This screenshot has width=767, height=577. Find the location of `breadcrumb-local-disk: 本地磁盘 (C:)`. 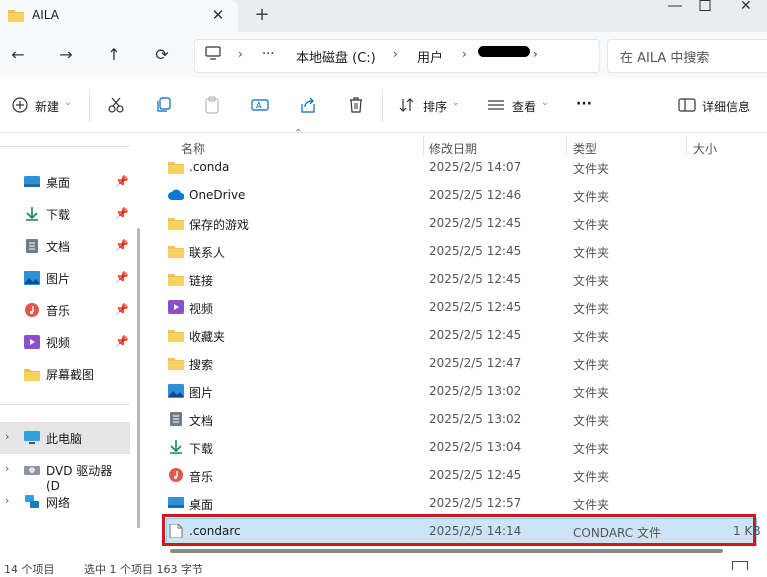

breadcrumb-local-disk: 本地磁盘 (C:) is located at coordinates (336, 56).